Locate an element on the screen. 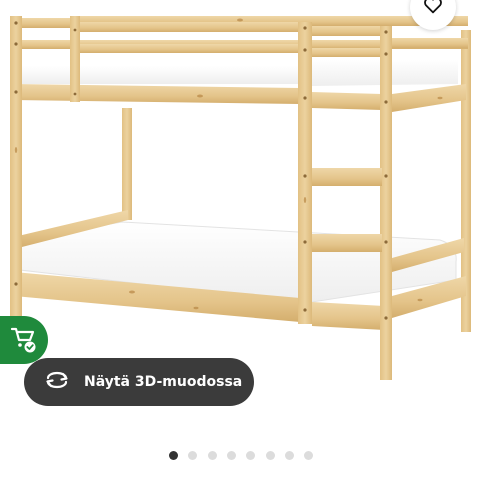 Image resolution: width=480 pixels, height=480 pixels. eco-cart-check-icon is located at coordinates (24, 340).